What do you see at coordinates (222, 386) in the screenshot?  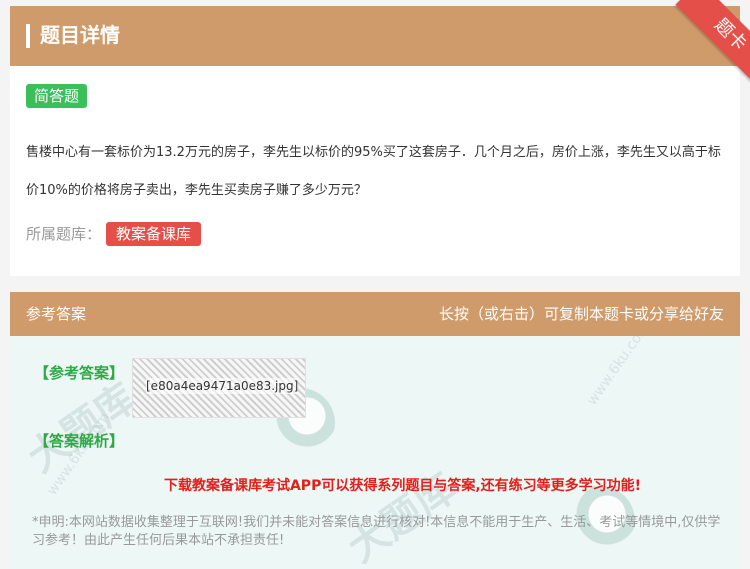 I see `answer-image-filename: [e80a4ea9471a0e83.jpg]` at bounding box center [222, 386].